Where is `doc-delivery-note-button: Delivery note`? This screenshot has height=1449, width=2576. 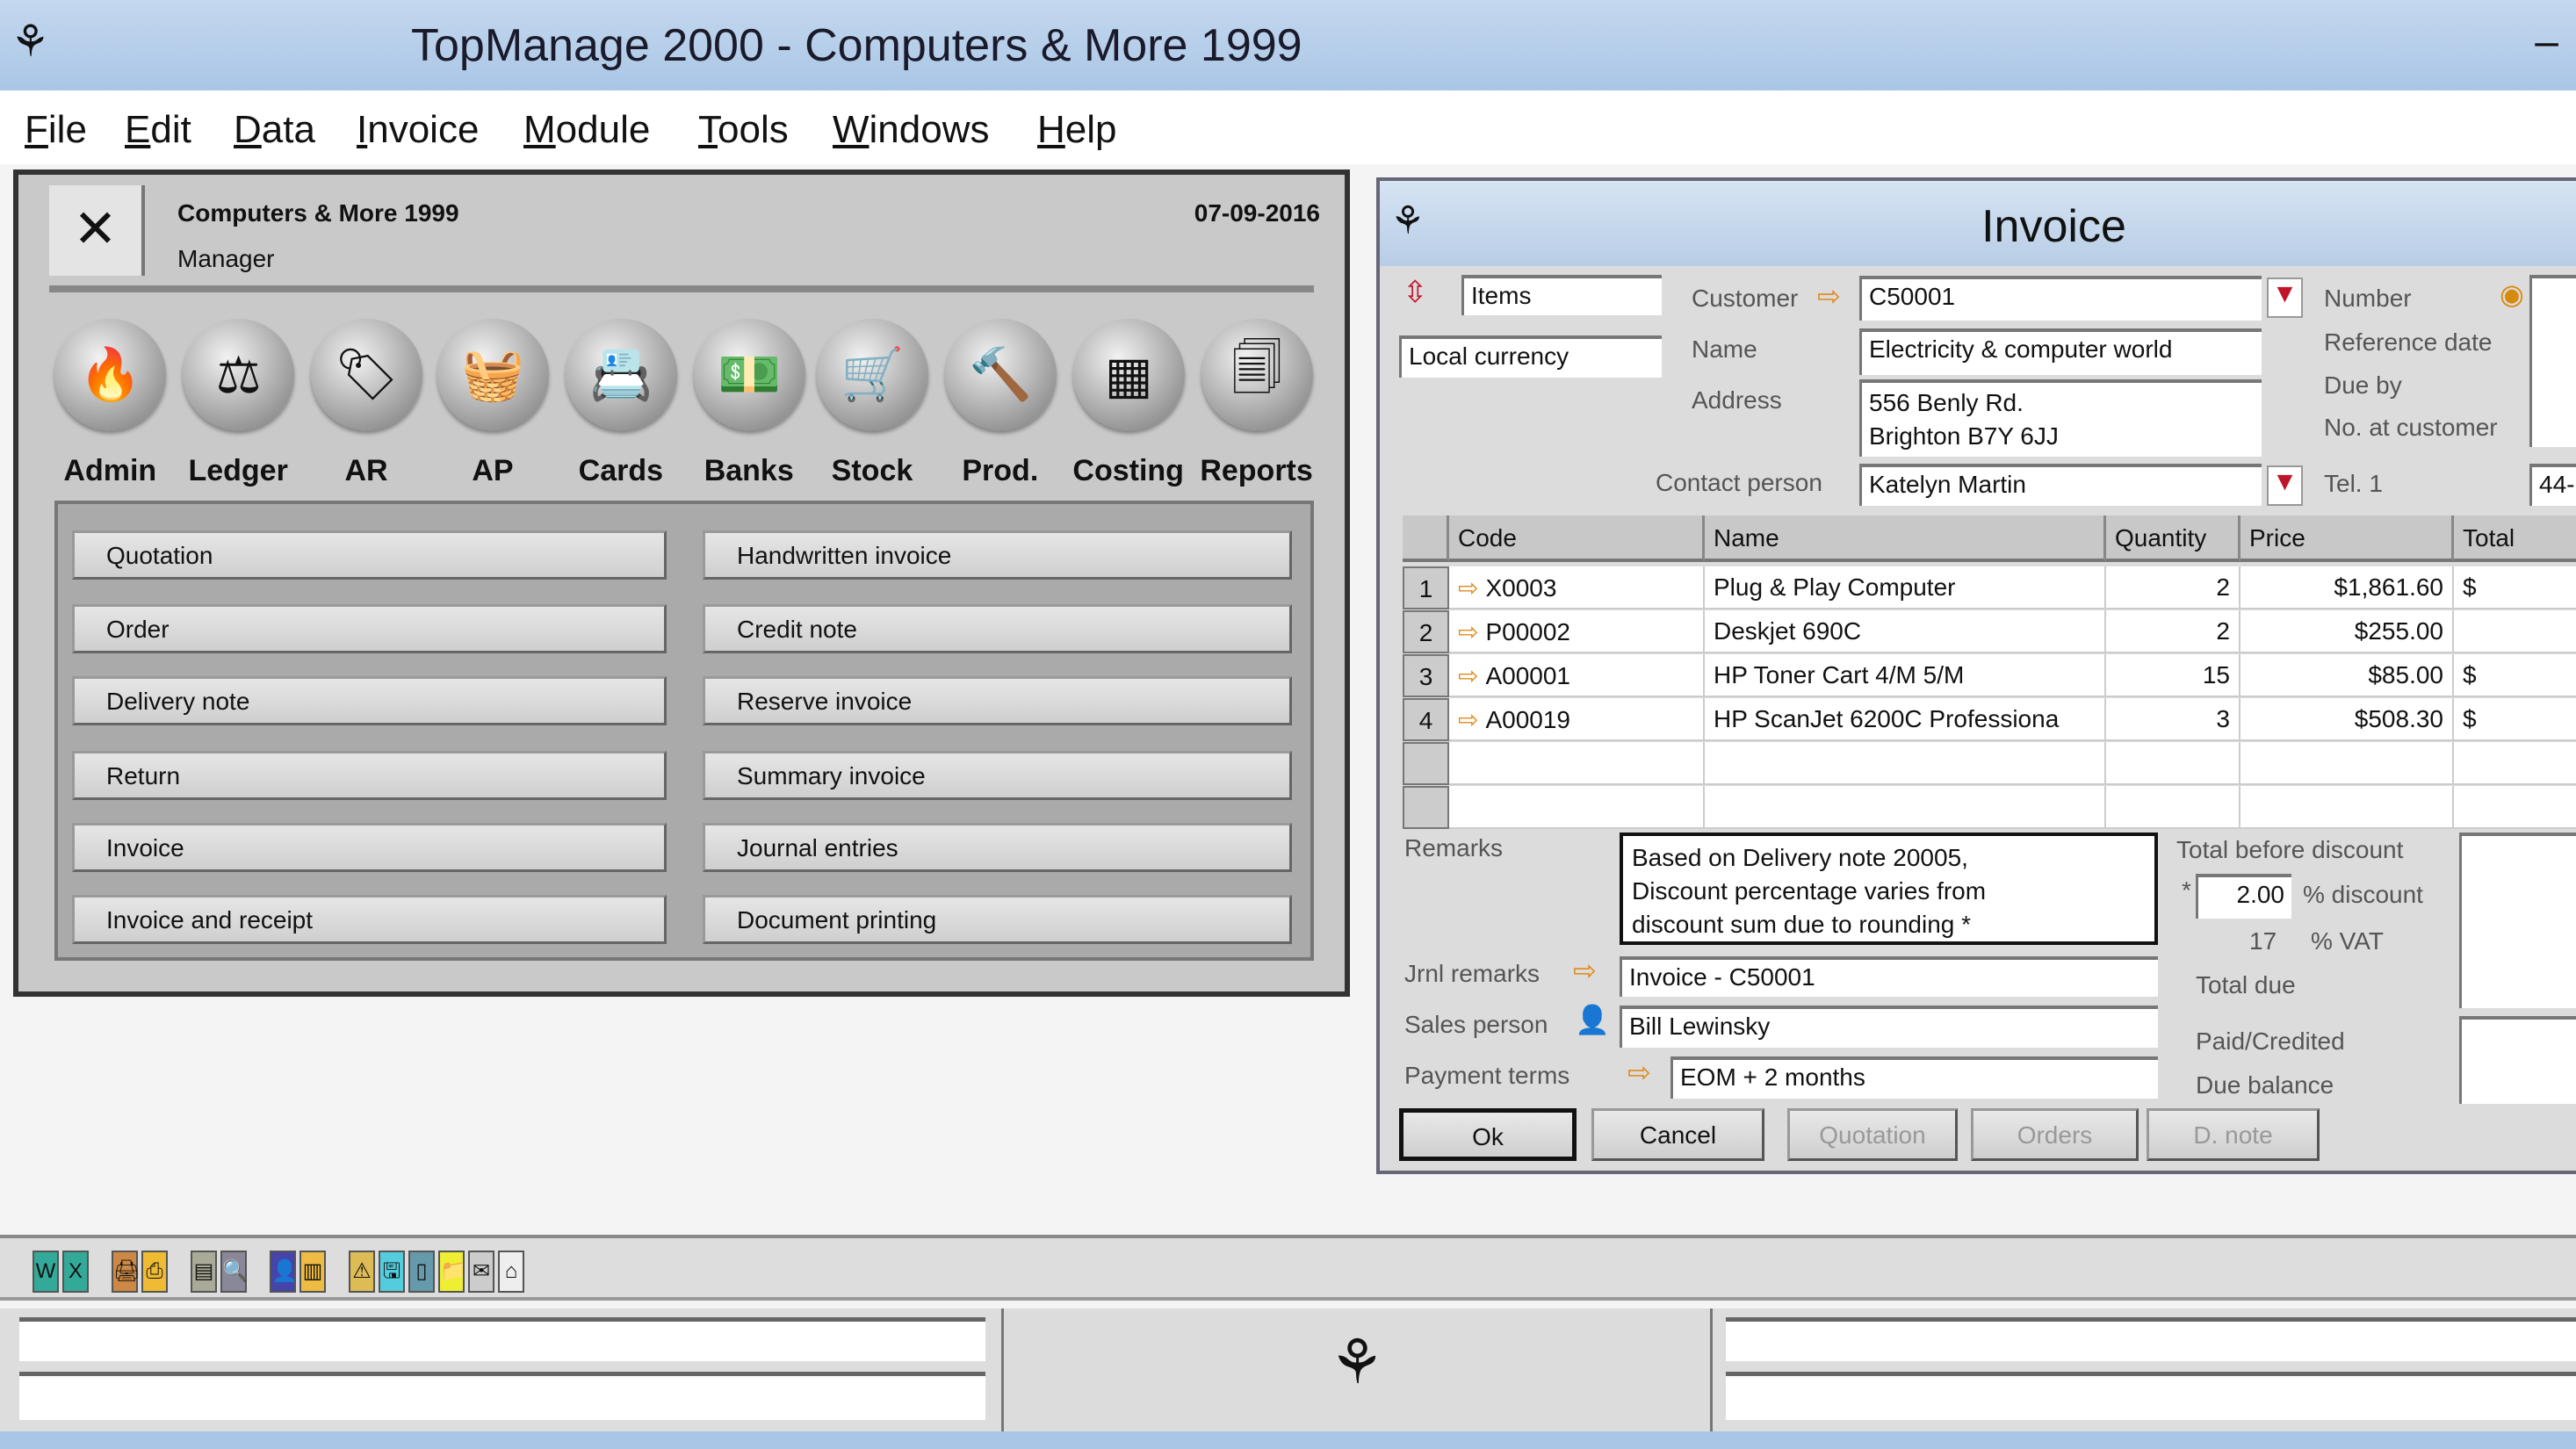
doc-delivery-note-button: Delivery note is located at coordinates (369, 700).